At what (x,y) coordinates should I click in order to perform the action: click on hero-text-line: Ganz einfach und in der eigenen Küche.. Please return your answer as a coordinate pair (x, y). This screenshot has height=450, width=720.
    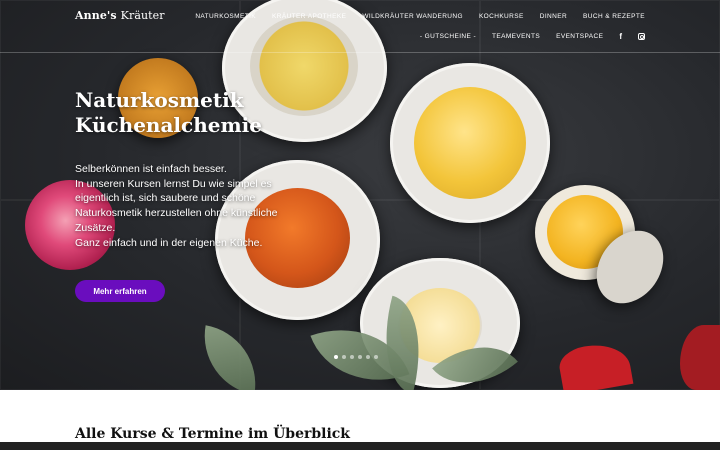
    Looking at the image, I should click on (169, 242).